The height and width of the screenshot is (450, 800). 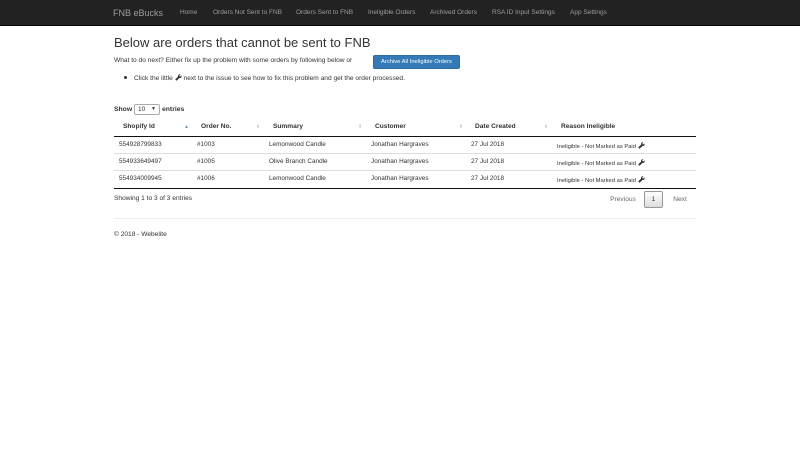 What do you see at coordinates (140, 178) in the screenshot?
I see `cell-shopify-id: 554934009945` at bounding box center [140, 178].